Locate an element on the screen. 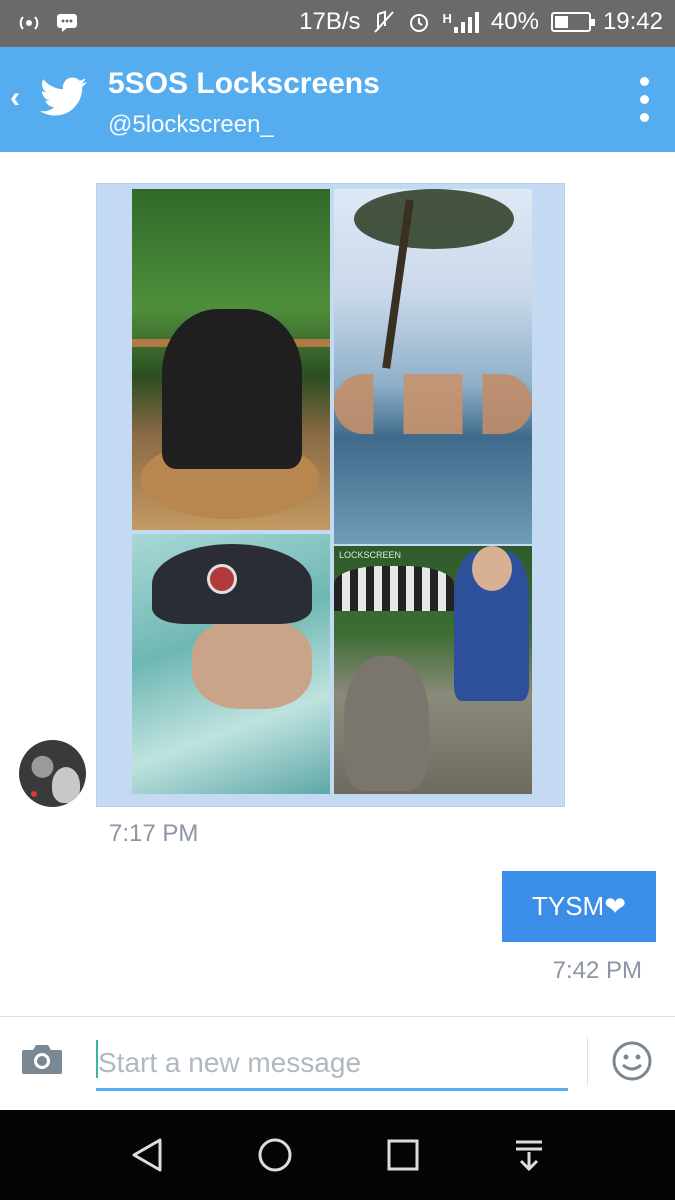  network-speed: 17B/s is located at coordinates (330, 21).